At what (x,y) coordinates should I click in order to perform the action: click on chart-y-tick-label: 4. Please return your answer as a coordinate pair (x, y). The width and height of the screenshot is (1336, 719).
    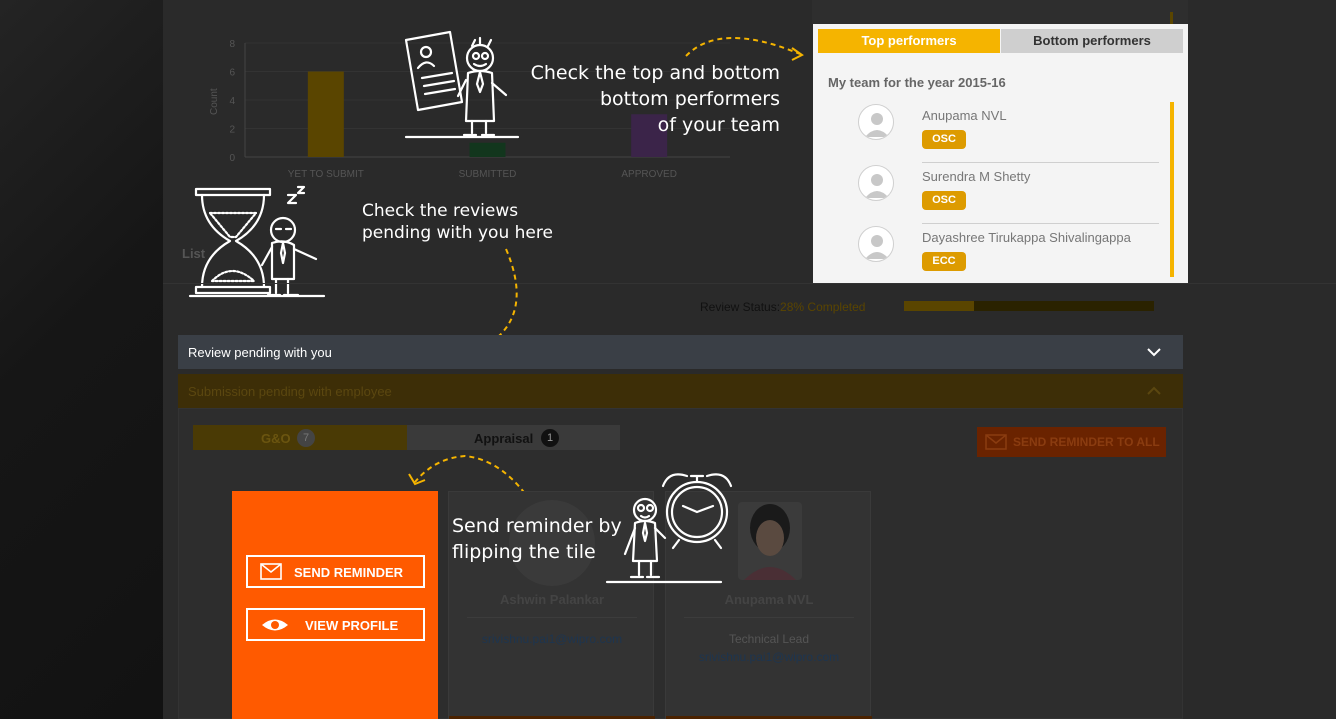
    Looking at the image, I should click on (232, 101).